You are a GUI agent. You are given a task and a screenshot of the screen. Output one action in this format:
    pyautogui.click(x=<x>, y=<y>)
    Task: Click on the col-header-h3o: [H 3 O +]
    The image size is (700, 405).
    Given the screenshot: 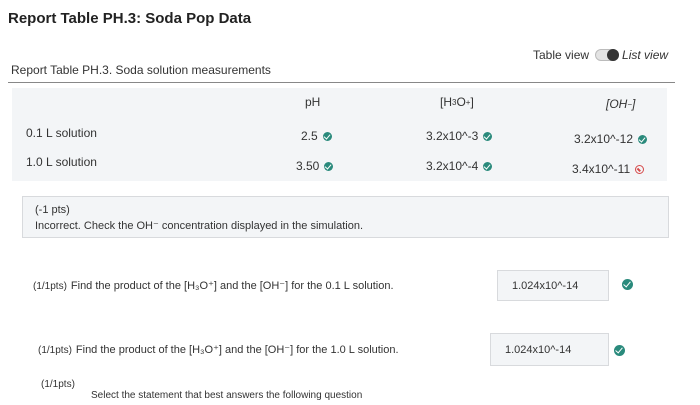 What is the action you would take?
    pyautogui.click(x=457, y=102)
    